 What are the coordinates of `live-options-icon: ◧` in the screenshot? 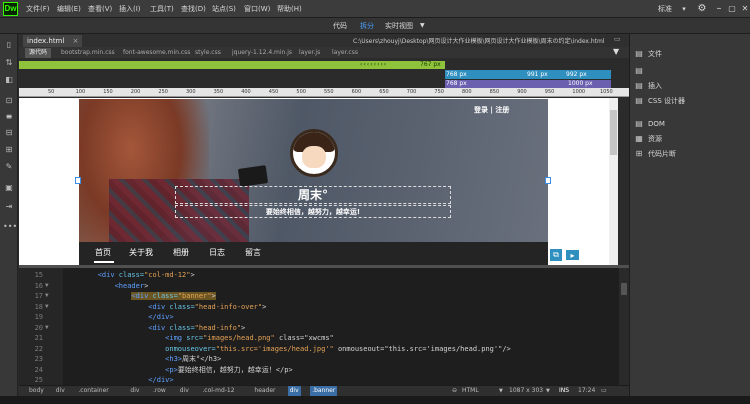 It's located at (9, 80).